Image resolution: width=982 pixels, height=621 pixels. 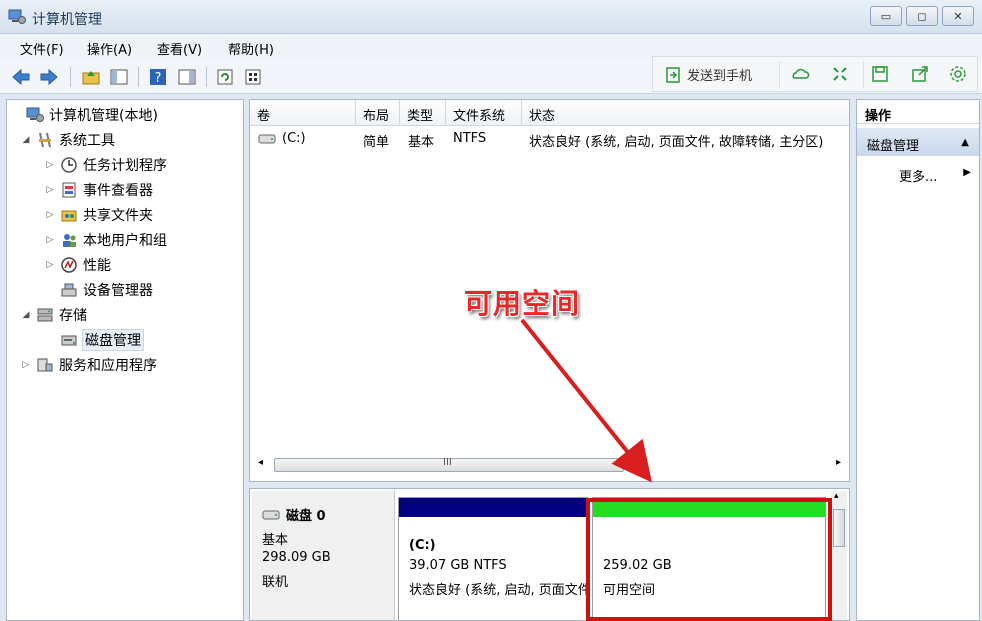 What do you see at coordinates (800, 74) in the screenshot?
I see `cloud-icon` at bounding box center [800, 74].